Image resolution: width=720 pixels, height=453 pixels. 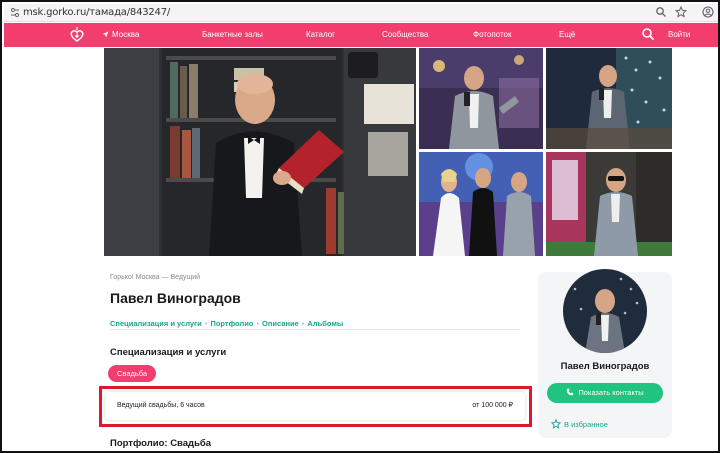 What do you see at coordinates (175, 298) in the screenshot?
I see `page-title: Павел Виноградов` at bounding box center [175, 298].